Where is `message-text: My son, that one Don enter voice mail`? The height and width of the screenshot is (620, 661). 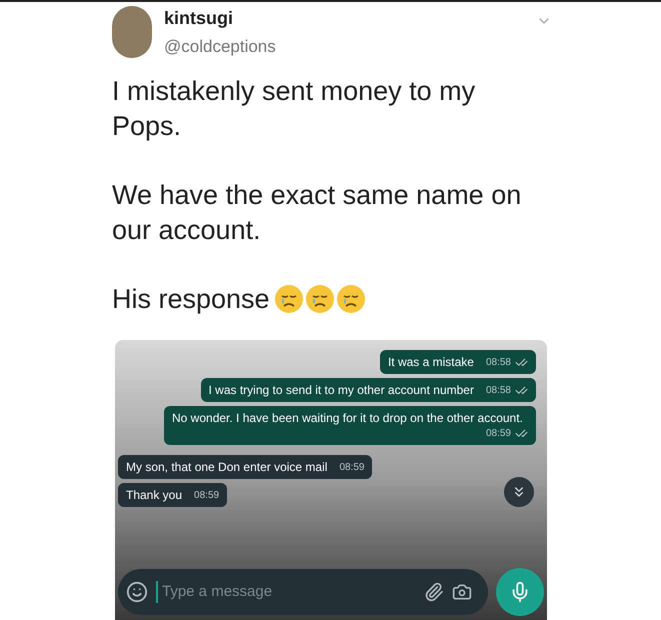 message-text: My son, that one Don enter voice mail is located at coordinates (227, 467).